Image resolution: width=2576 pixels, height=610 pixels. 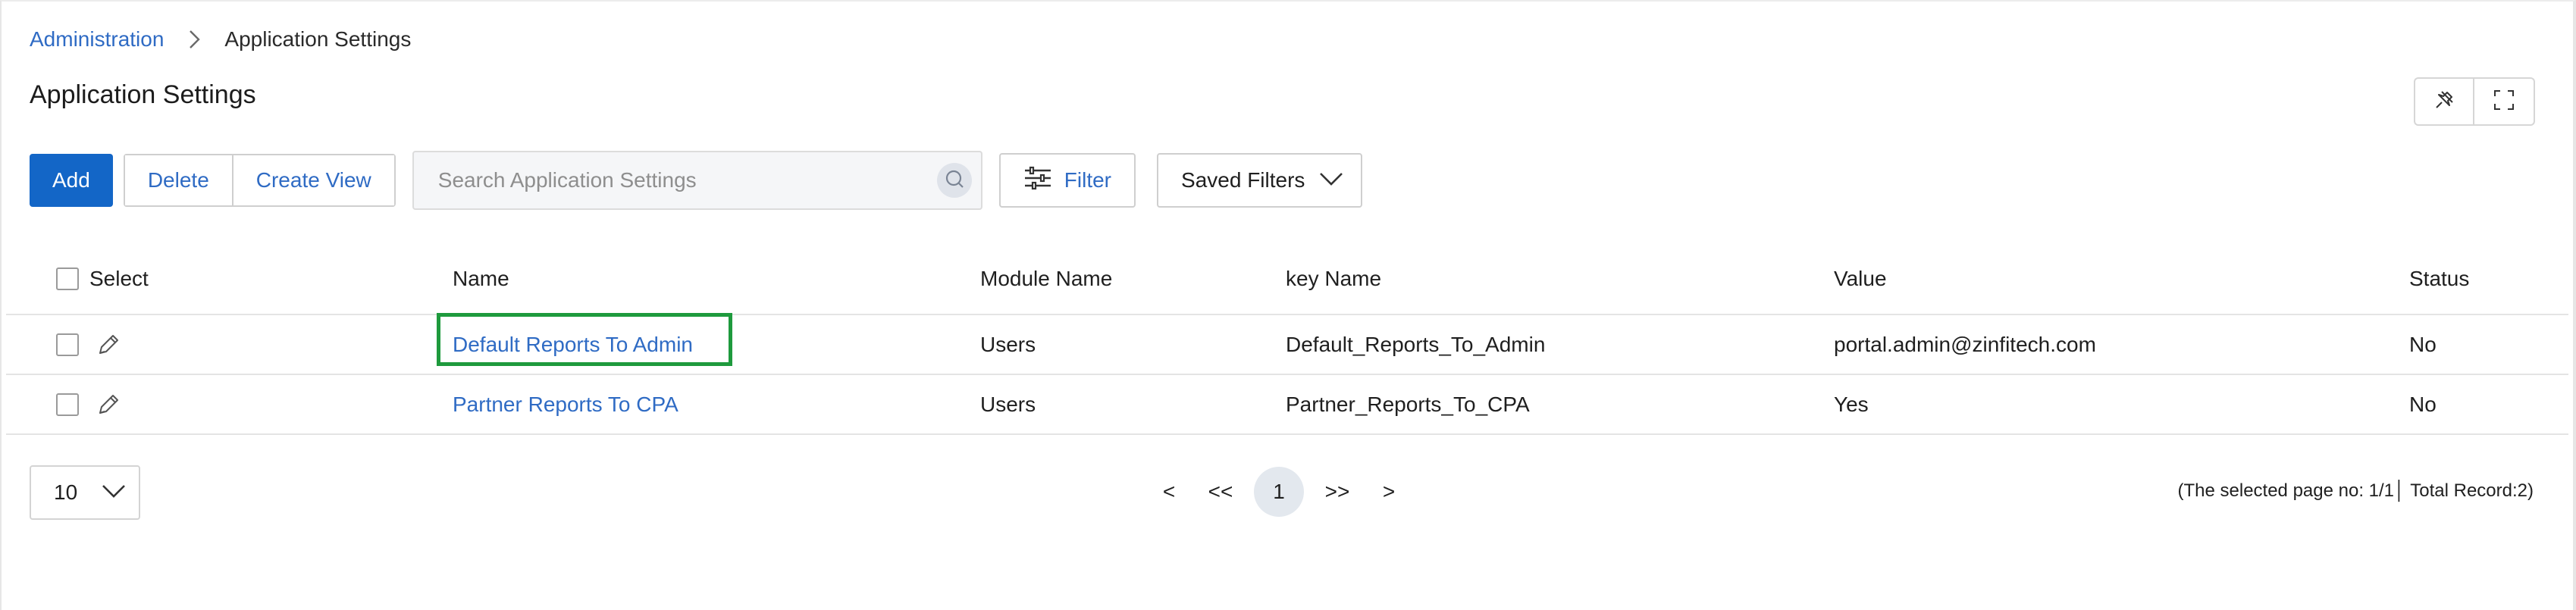 I want to click on row-value: Yes, so click(x=1851, y=404).